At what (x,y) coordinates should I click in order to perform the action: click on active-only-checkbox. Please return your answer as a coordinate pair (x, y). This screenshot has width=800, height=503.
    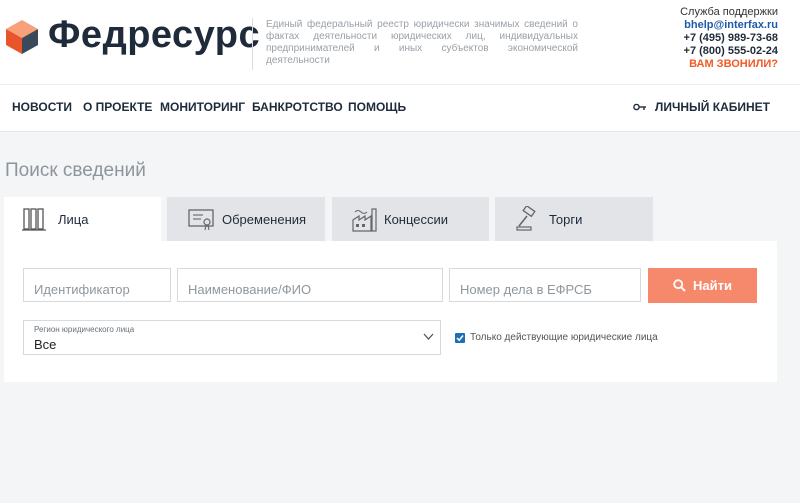
    Looking at the image, I should click on (460, 338).